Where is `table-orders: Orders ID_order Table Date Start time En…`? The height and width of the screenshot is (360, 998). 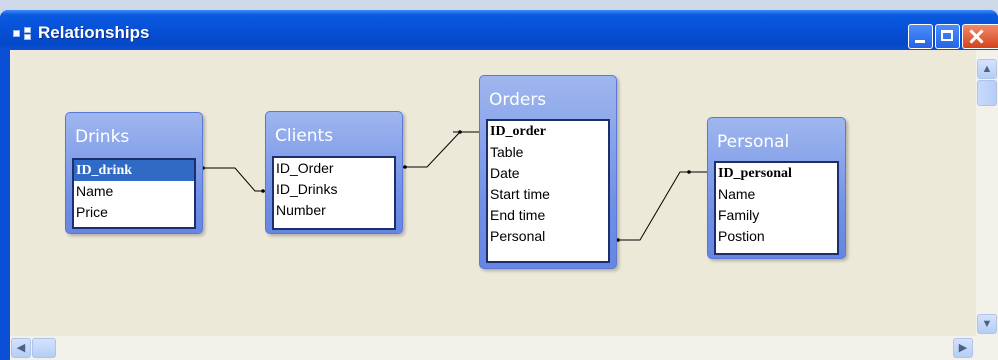 table-orders: Orders ID_order Table Date Start time En… is located at coordinates (548, 172).